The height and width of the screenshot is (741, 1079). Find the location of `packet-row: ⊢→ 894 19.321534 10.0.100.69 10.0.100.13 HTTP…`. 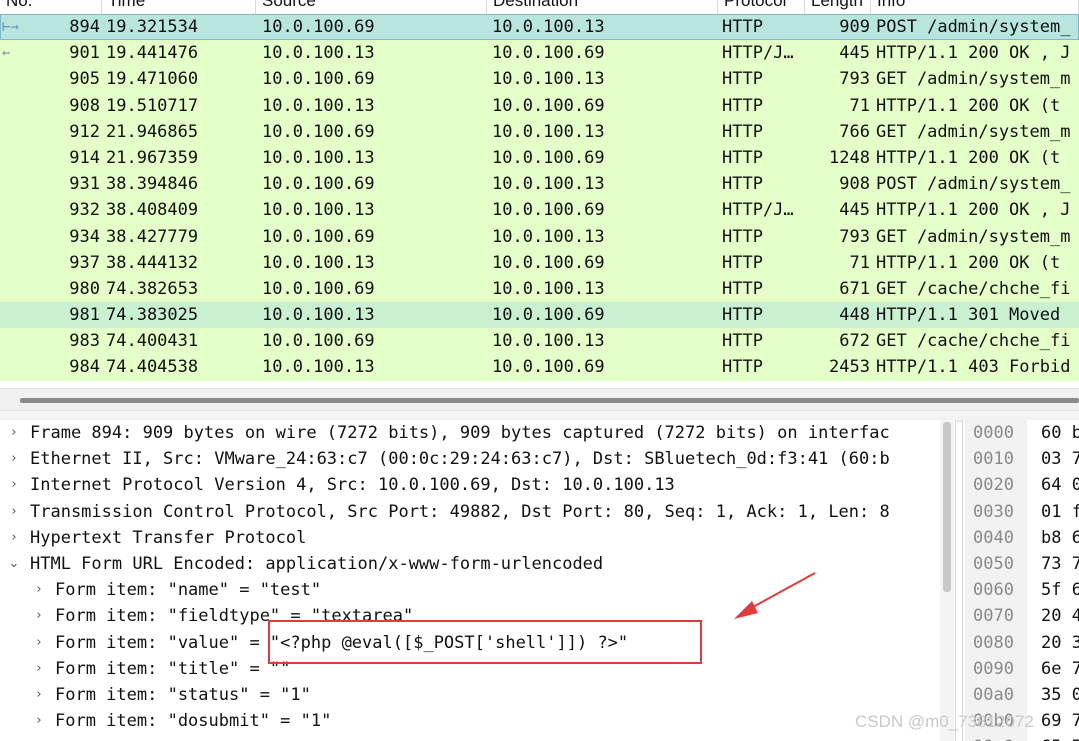

packet-row: ⊢→ 894 19.321534 10.0.100.69 10.0.100.13 HTTP… is located at coordinates (539, 27).